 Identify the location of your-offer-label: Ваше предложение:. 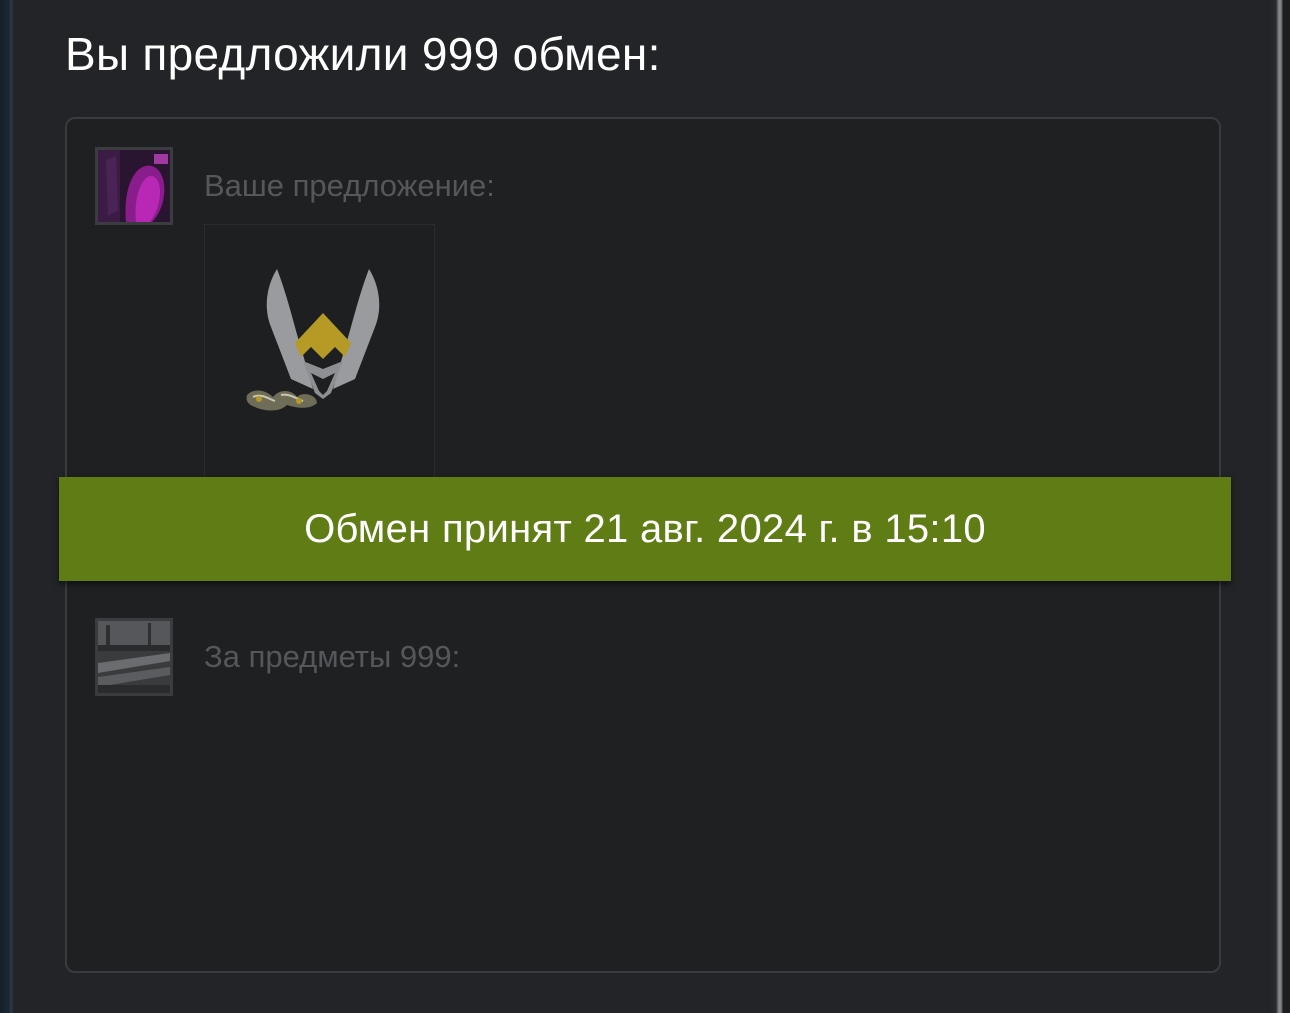
(349, 185).